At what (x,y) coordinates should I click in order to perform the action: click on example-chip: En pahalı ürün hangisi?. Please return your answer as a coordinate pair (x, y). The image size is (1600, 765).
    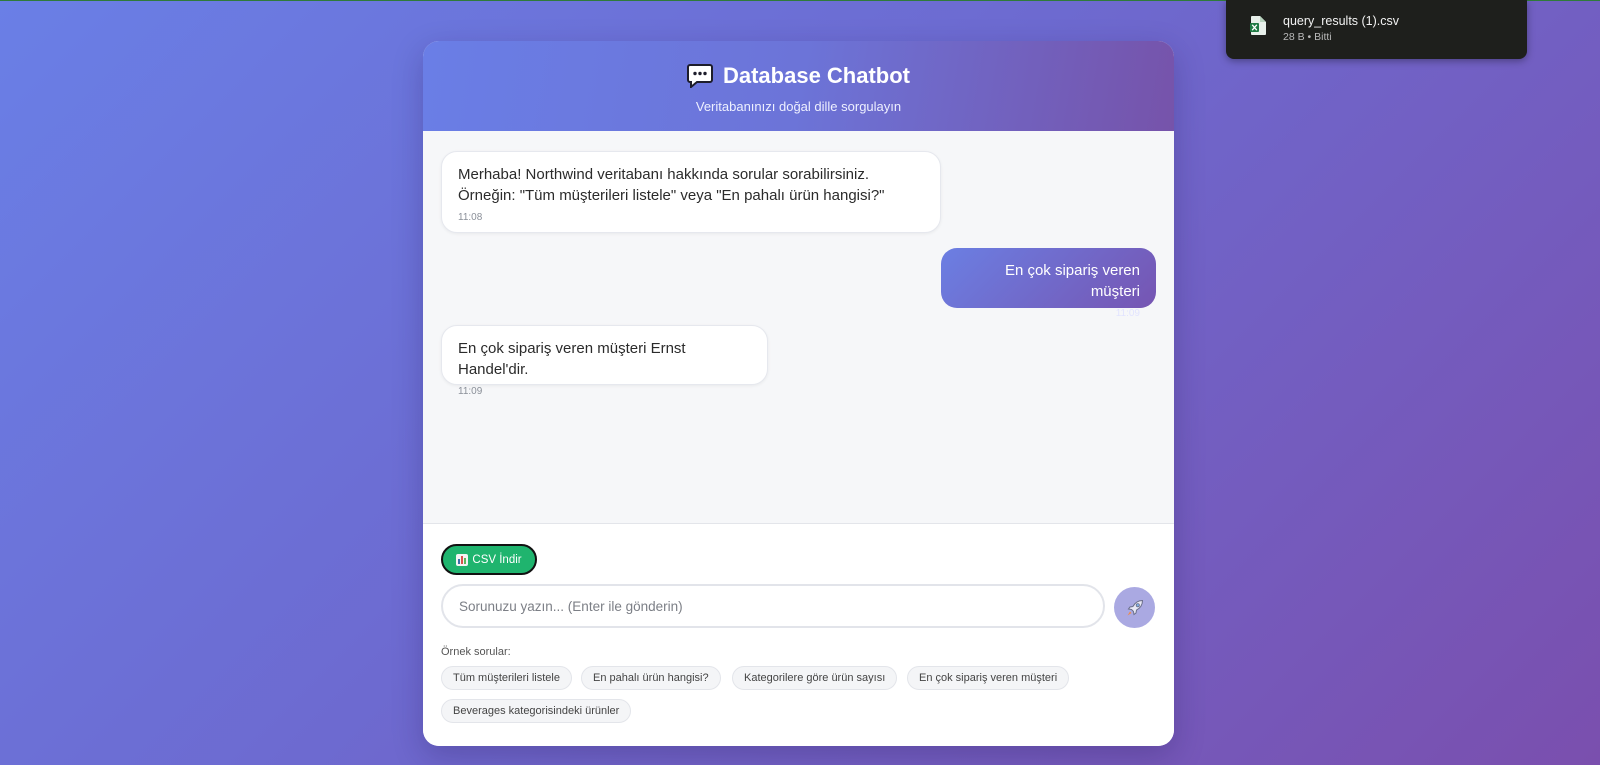
    Looking at the image, I should click on (651, 678).